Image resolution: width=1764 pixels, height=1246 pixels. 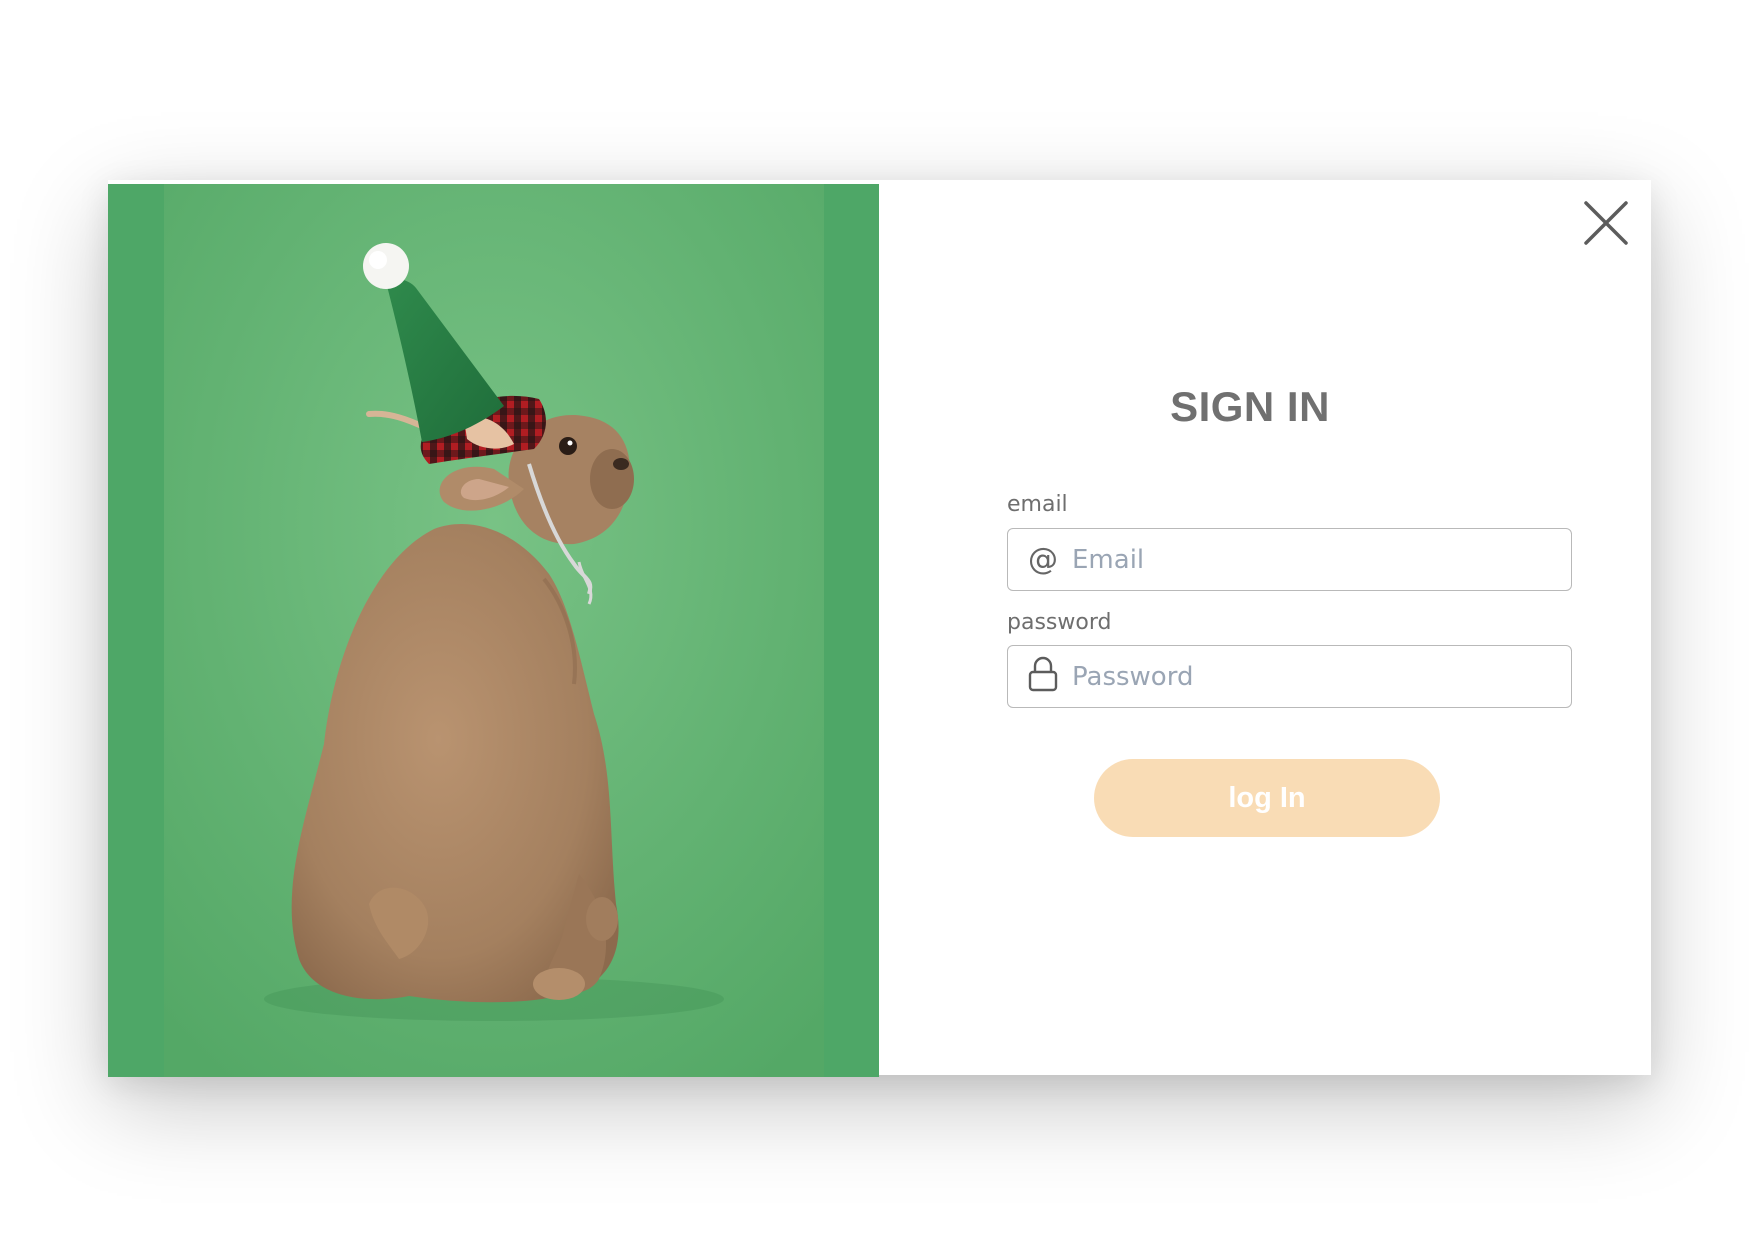 I want to click on lock-icon, so click(x=1043, y=677).